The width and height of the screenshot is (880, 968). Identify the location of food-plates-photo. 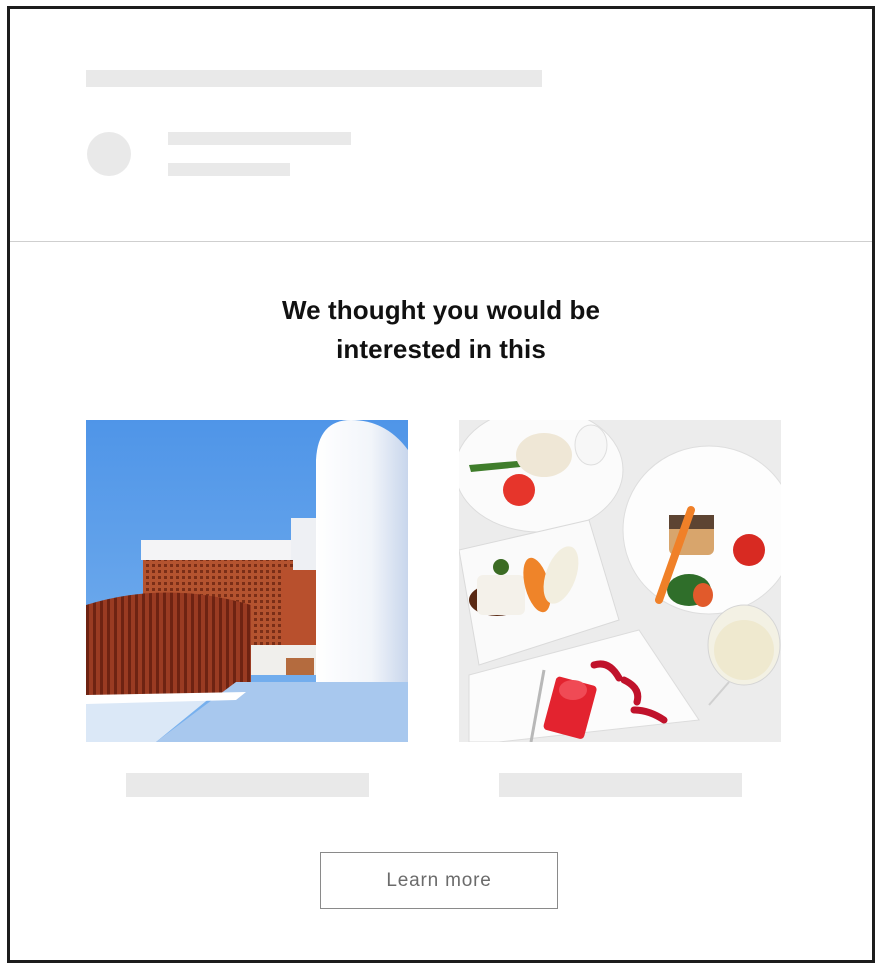
(620, 581).